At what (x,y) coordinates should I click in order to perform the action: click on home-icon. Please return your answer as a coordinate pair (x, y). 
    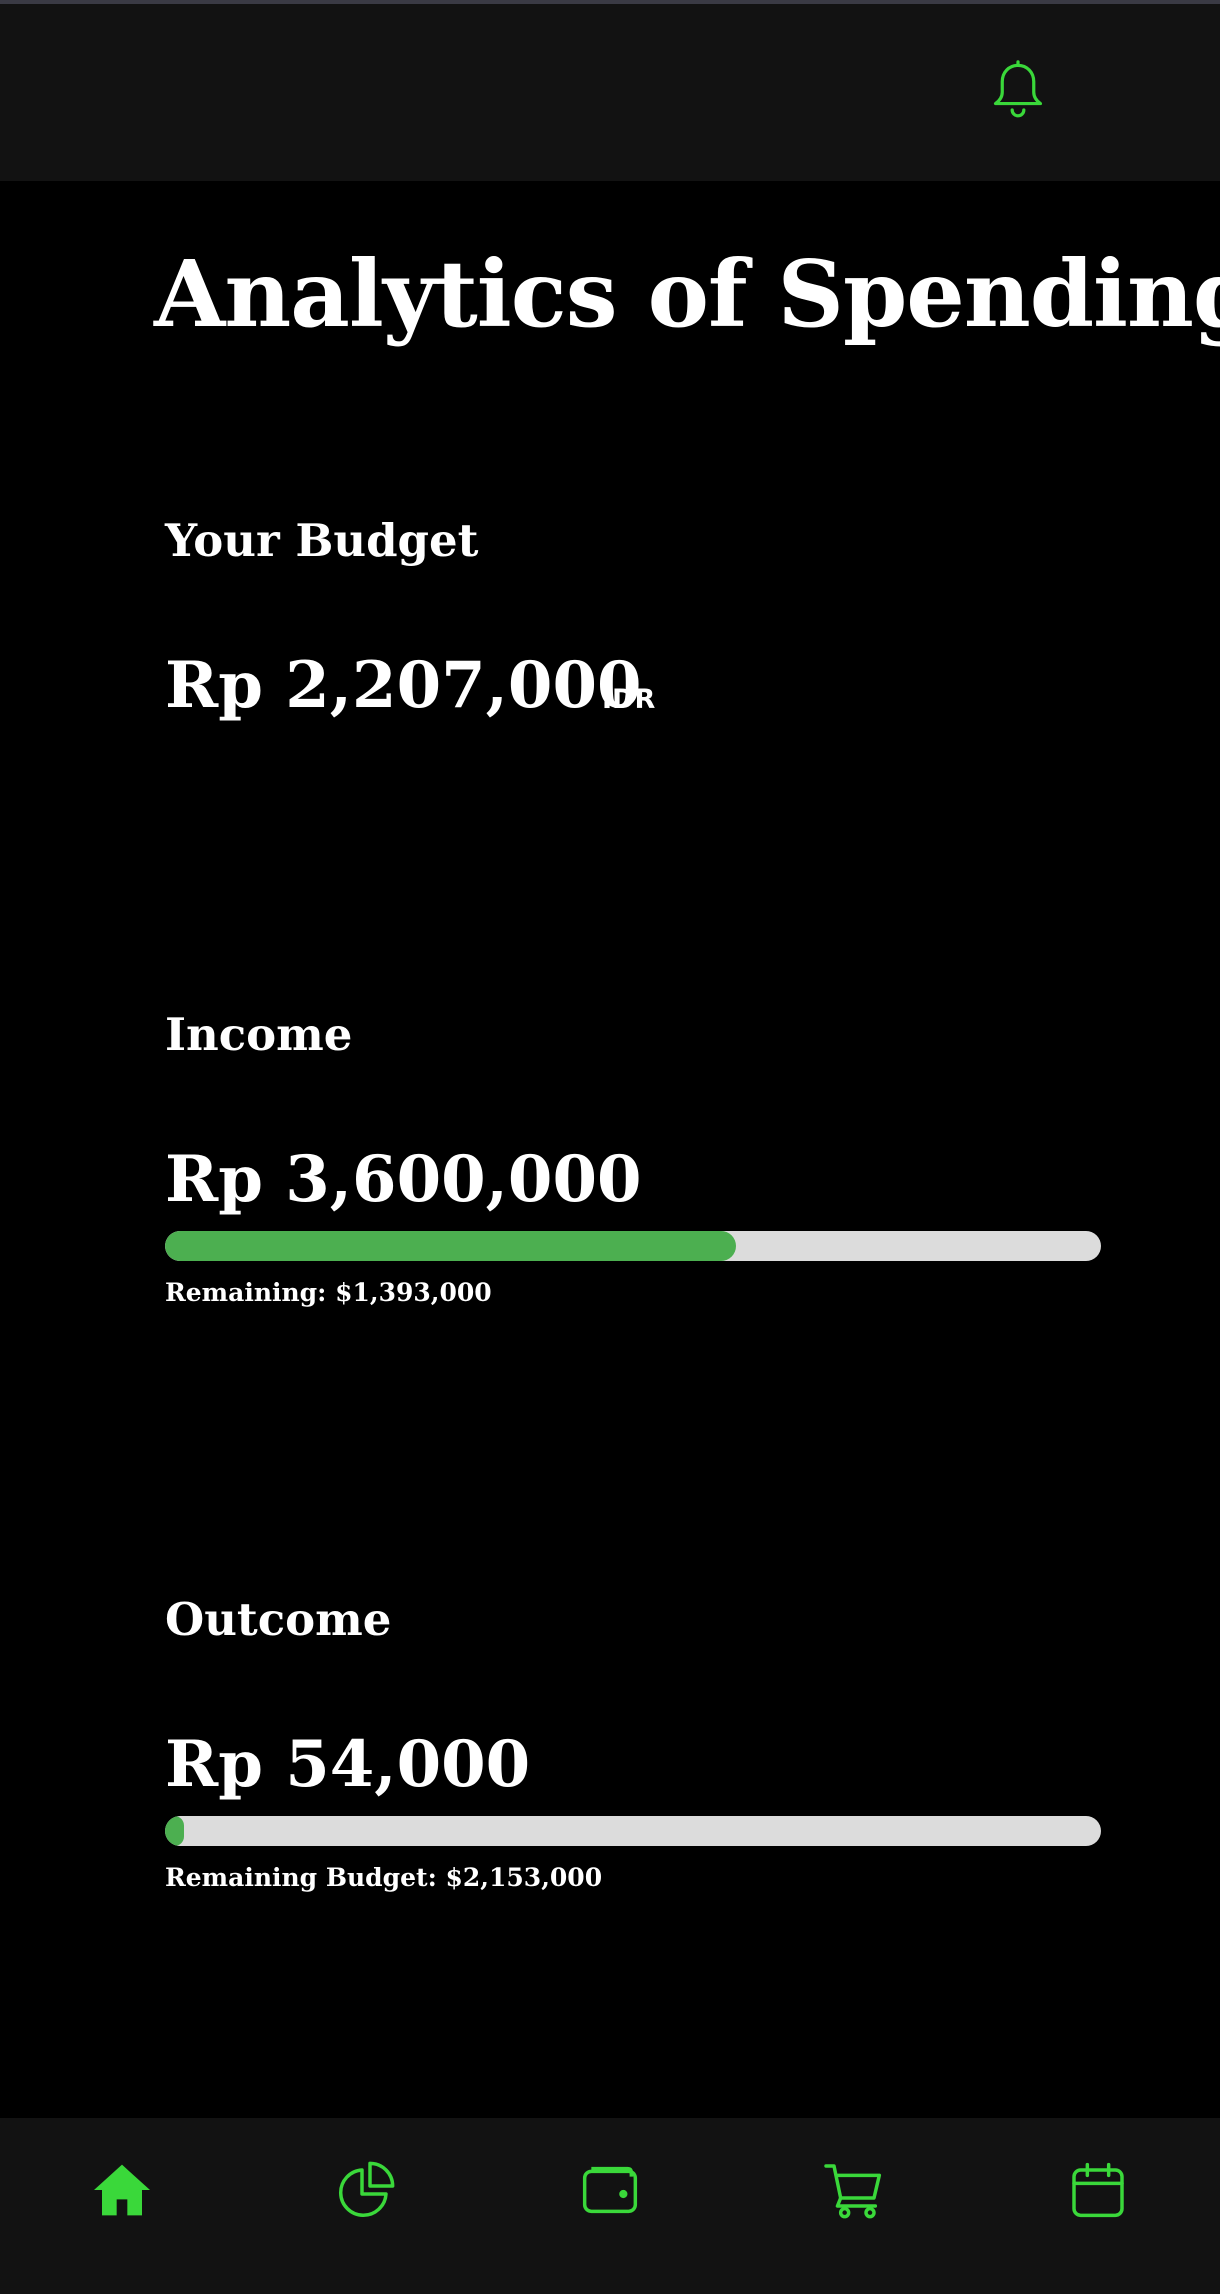
    Looking at the image, I should click on (122, 2190).